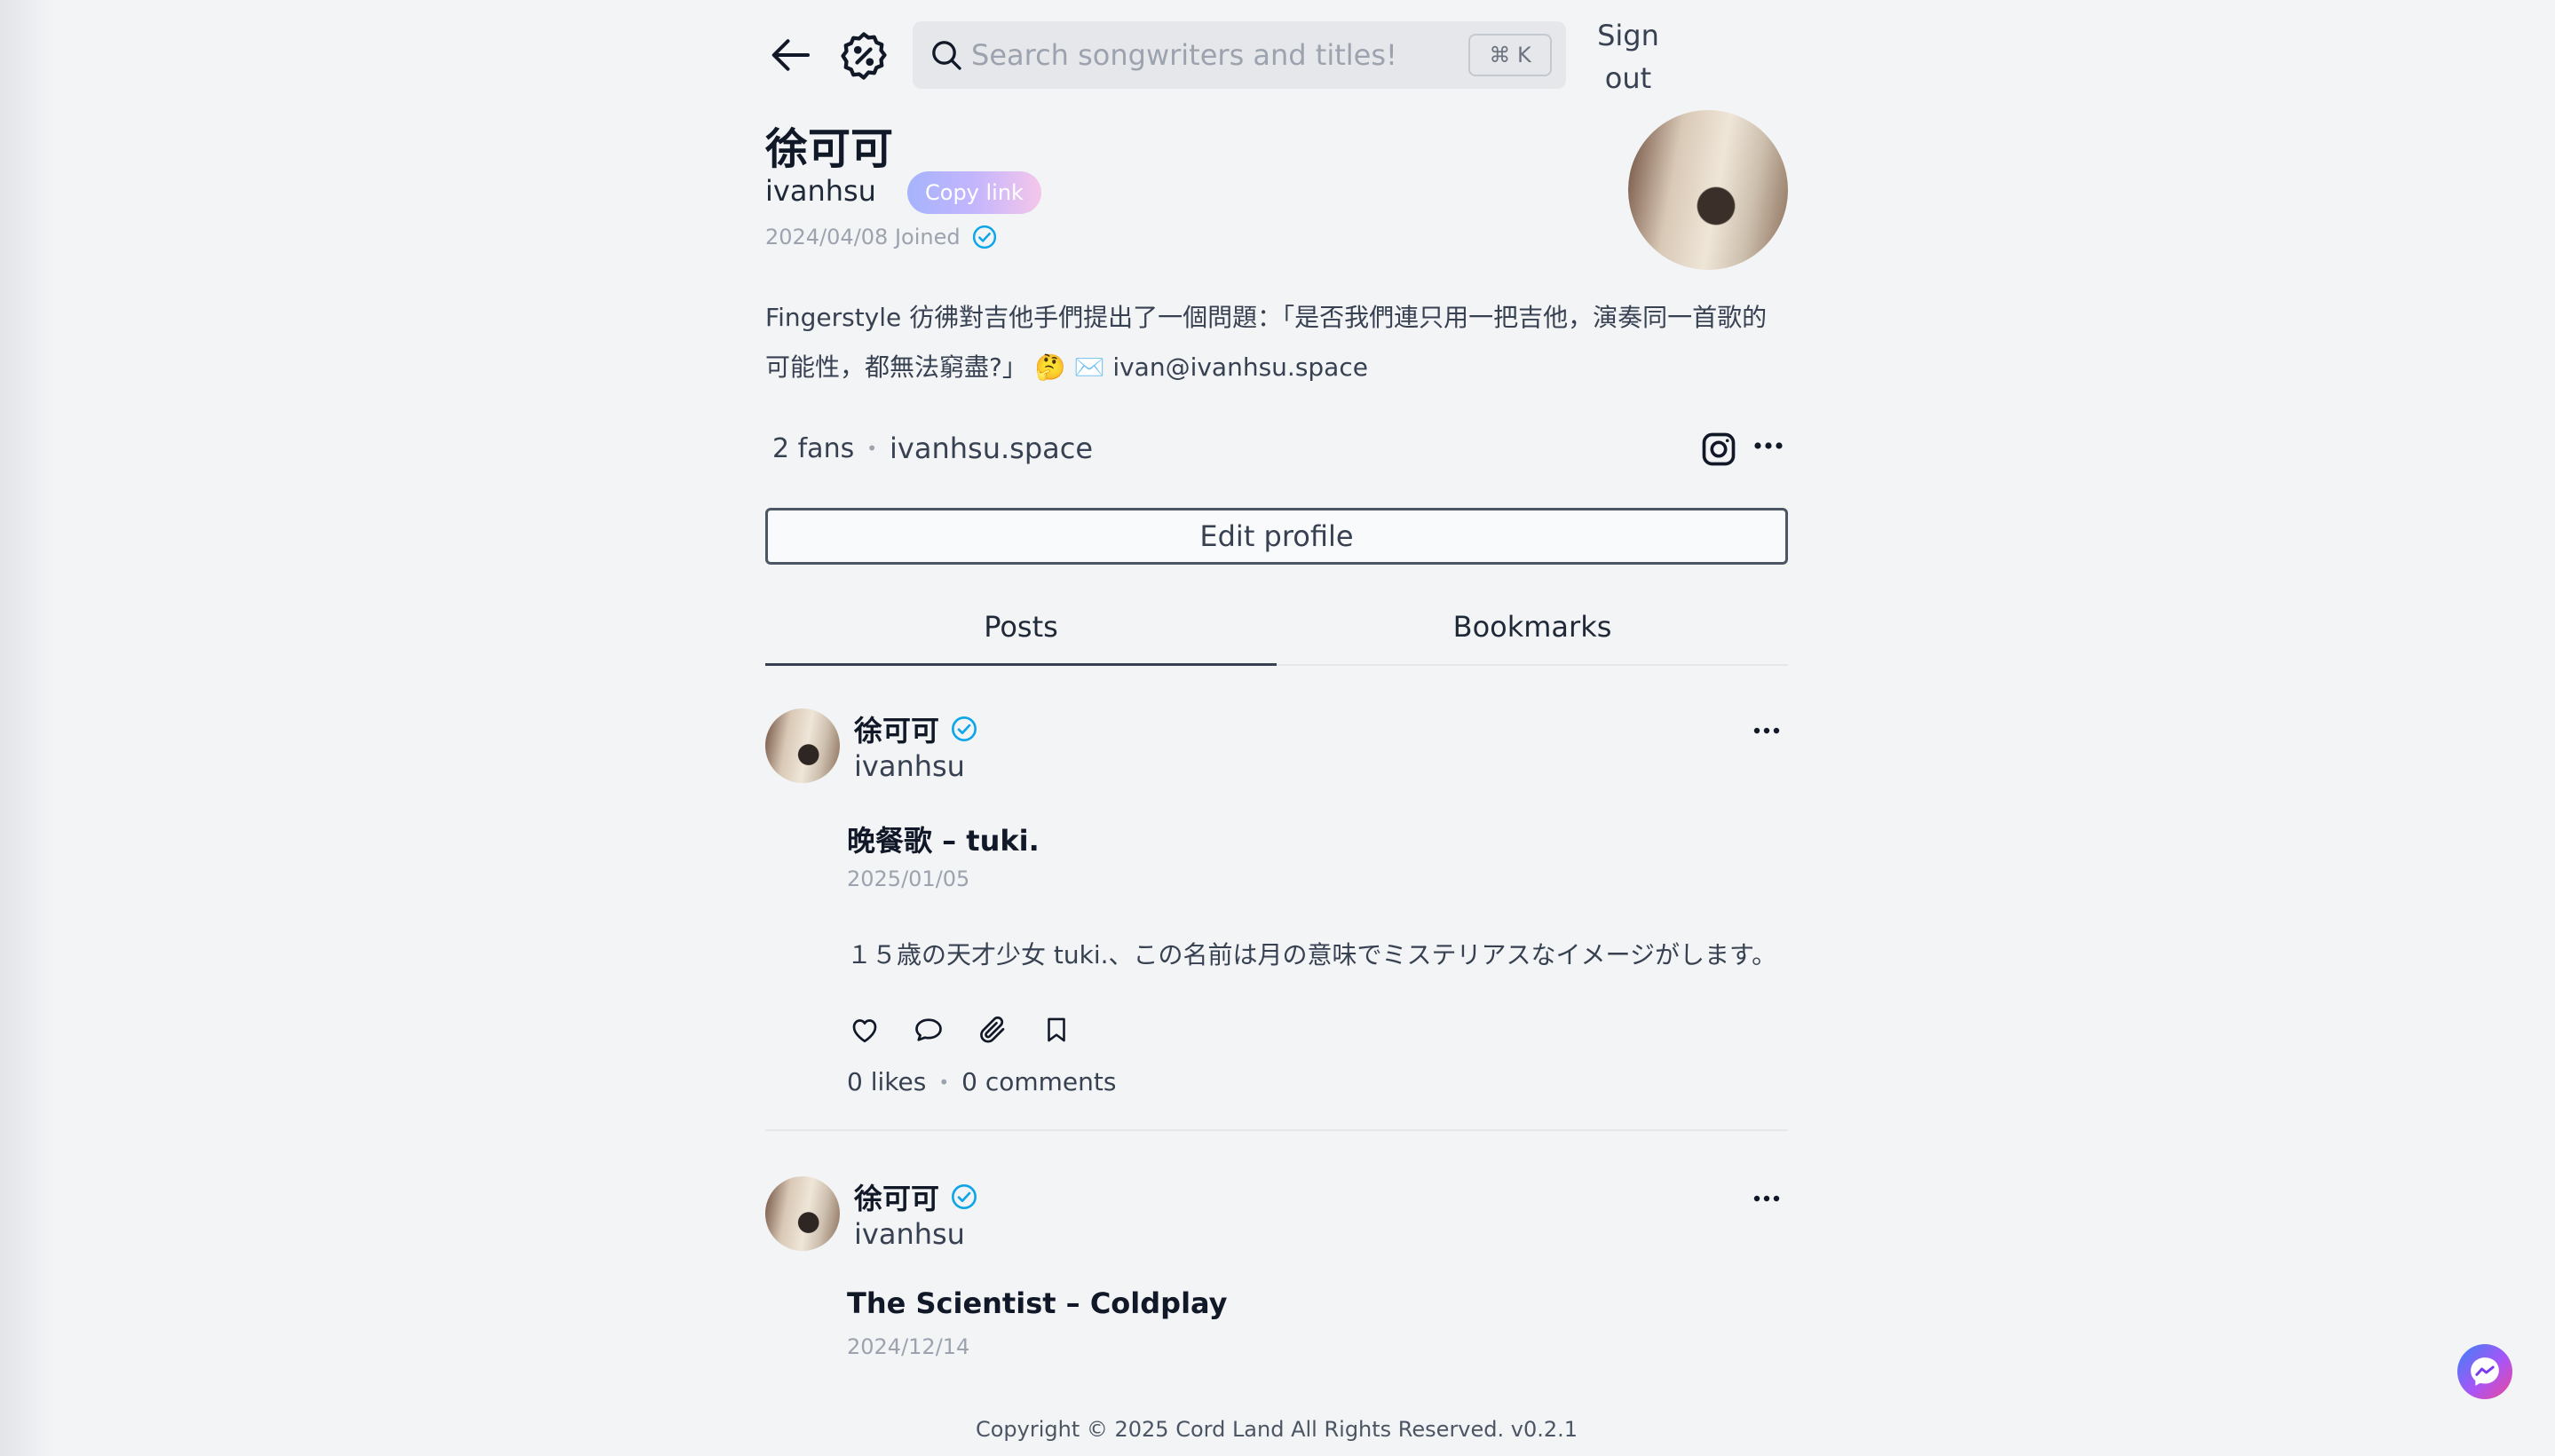 This screenshot has height=1456, width=2555. I want to click on comment-button, so click(928, 1029).